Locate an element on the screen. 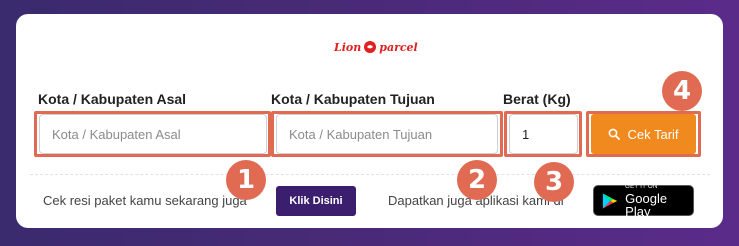  origin-label: Kota / Kabupaten Asal is located at coordinates (112, 99).